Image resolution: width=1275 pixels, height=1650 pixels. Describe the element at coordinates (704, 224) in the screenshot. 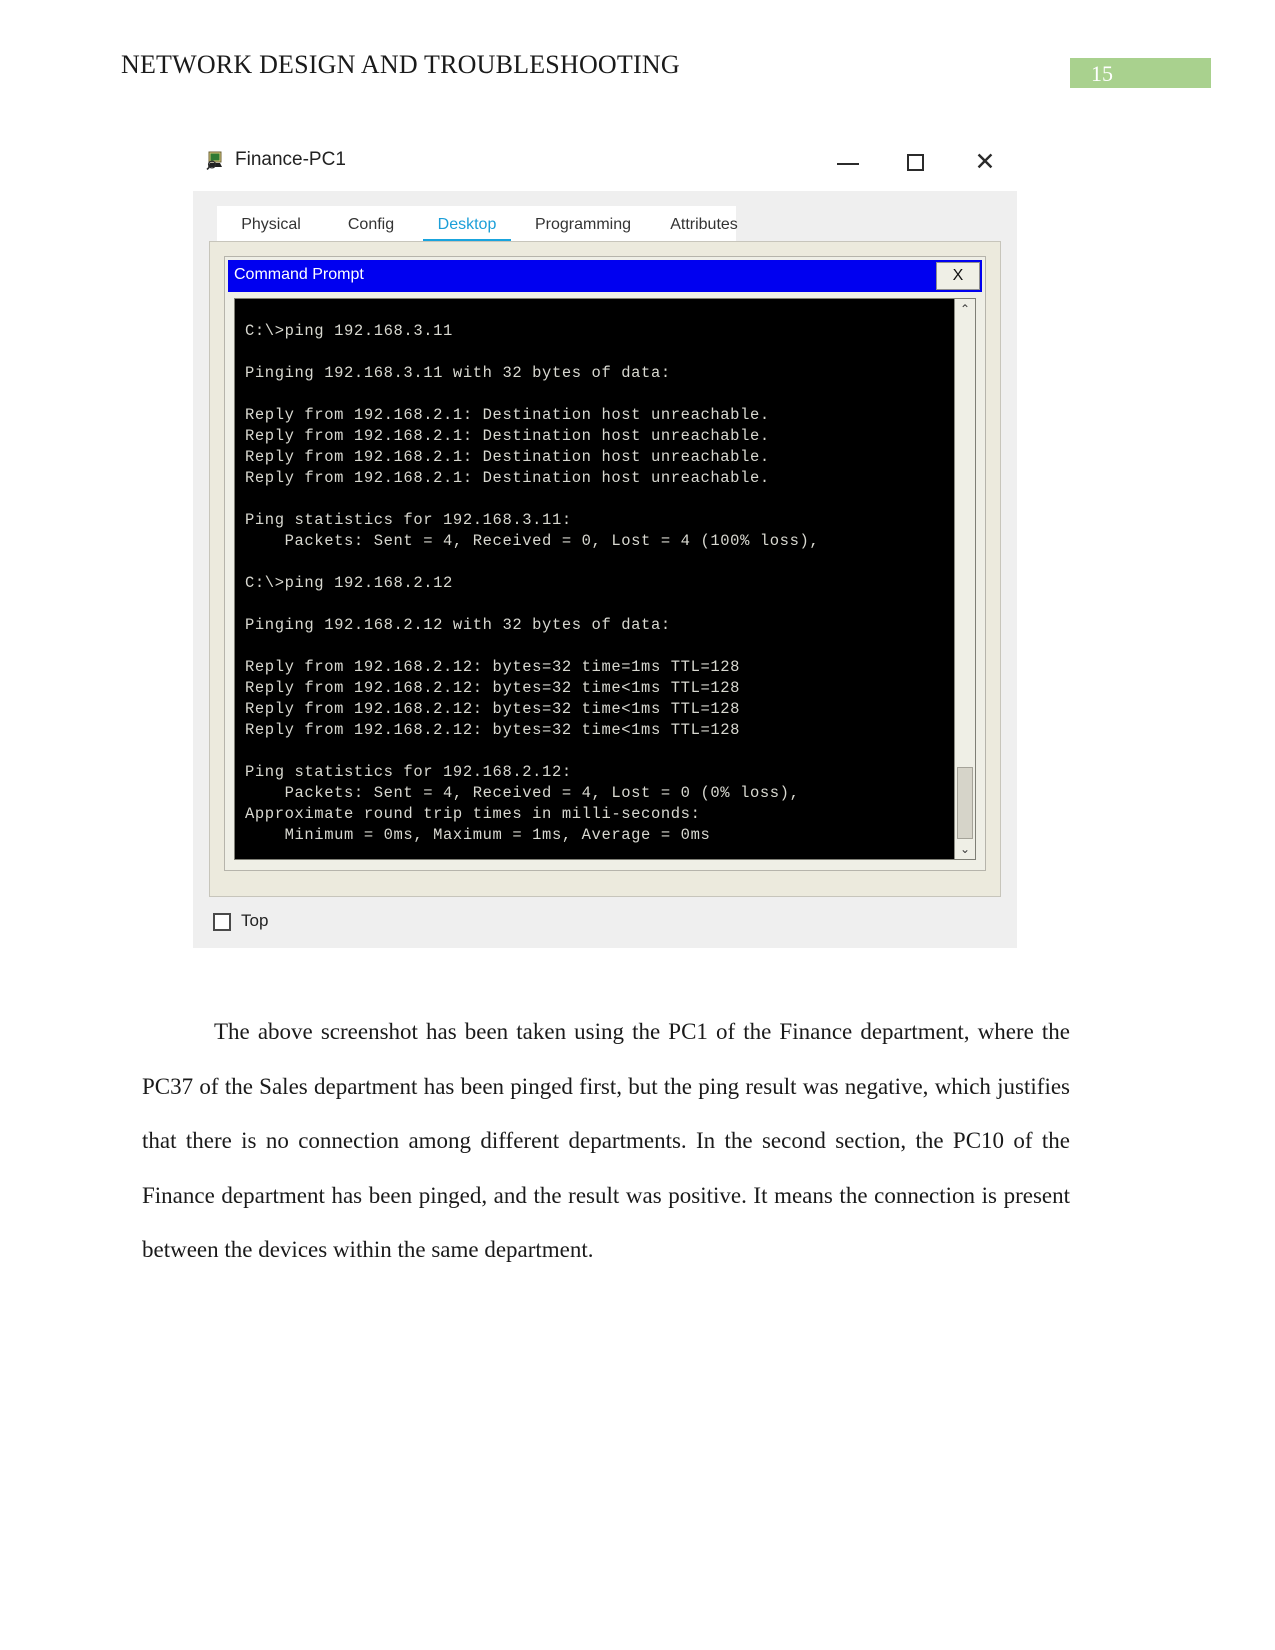

I see `tab-attributes: Attributes` at that location.